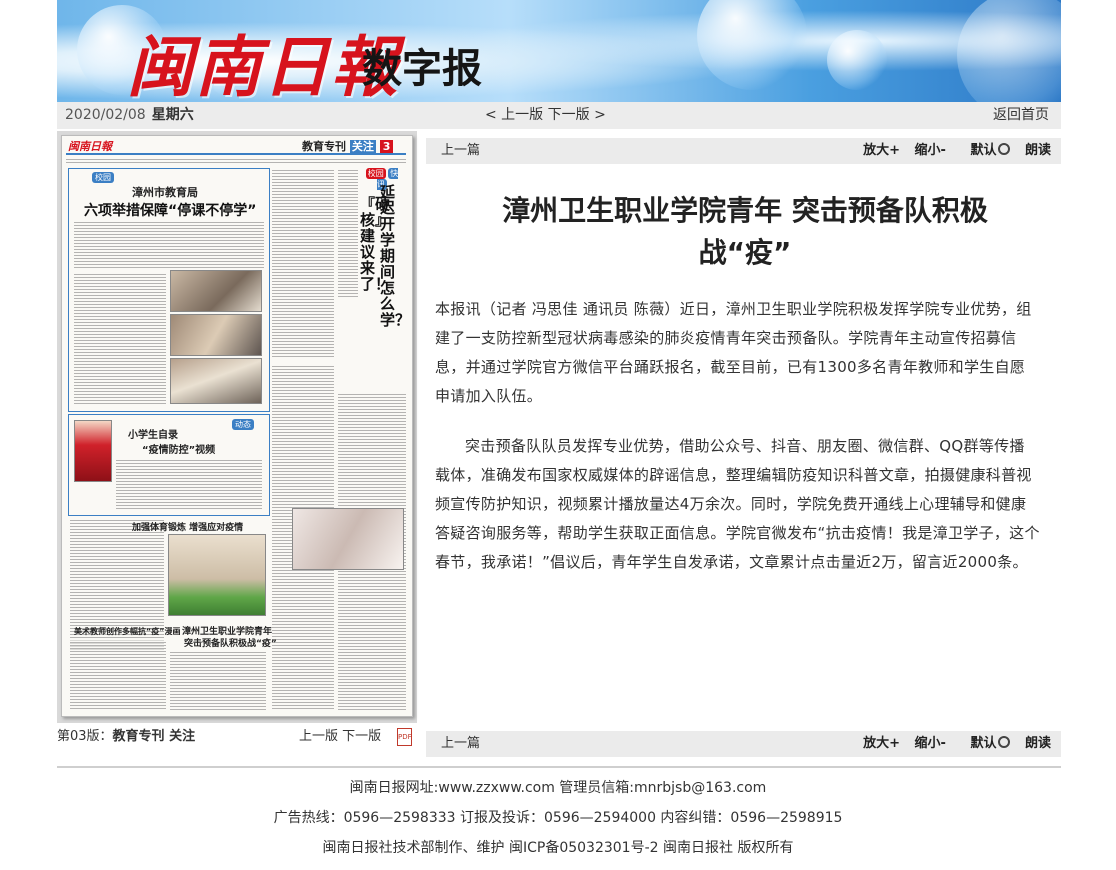  Describe the element at coordinates (460, 744) in the screenshot. I see `prev-article-link-bottom: 上一篇` at that location.